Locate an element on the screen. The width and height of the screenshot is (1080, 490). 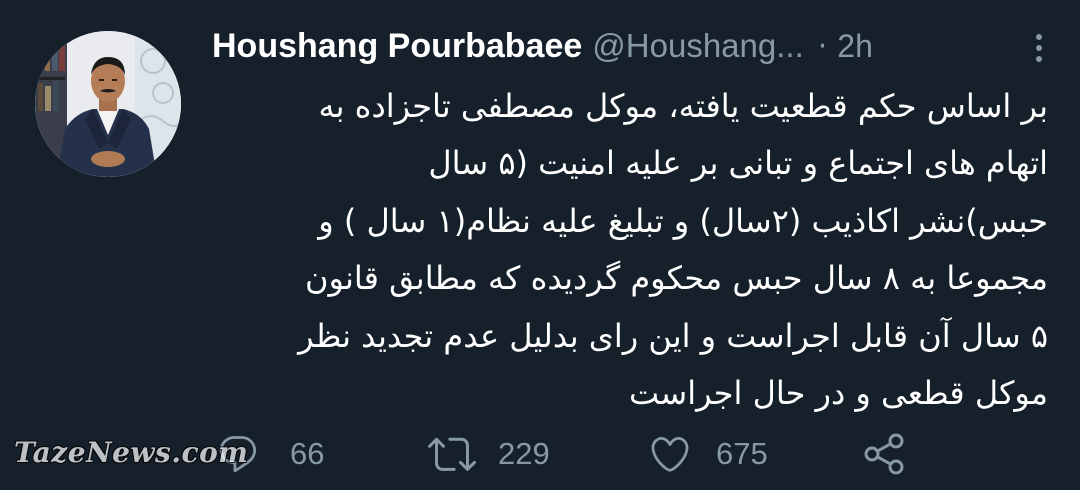
share-button is located at coordinates (885, 454).